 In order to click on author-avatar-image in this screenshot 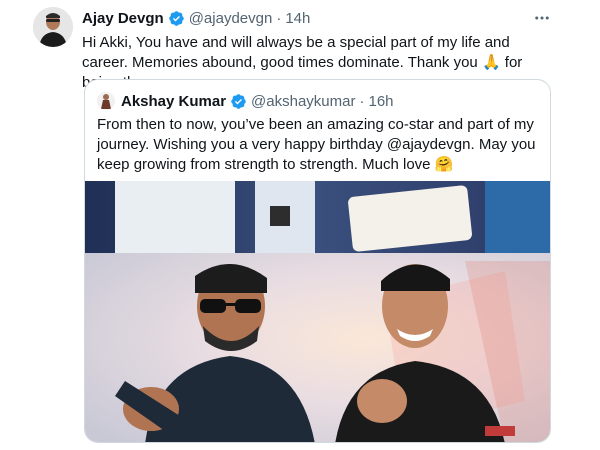, I will do `click(53, 27)`.